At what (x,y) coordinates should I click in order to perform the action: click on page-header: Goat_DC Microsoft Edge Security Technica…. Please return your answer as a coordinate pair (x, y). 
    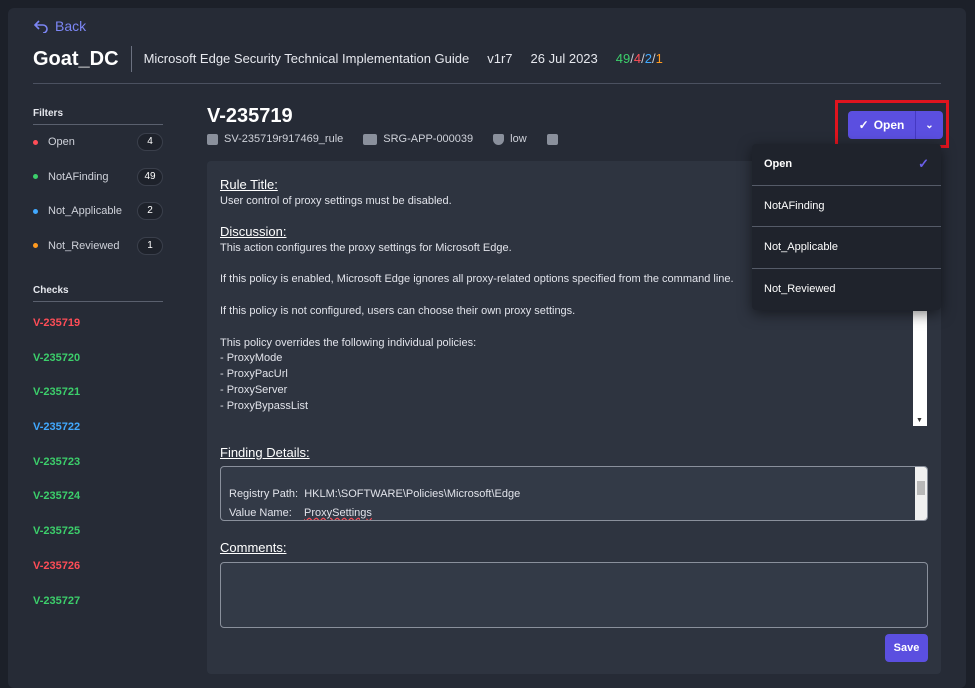
    Looking at the image, I should click on (487, 64).